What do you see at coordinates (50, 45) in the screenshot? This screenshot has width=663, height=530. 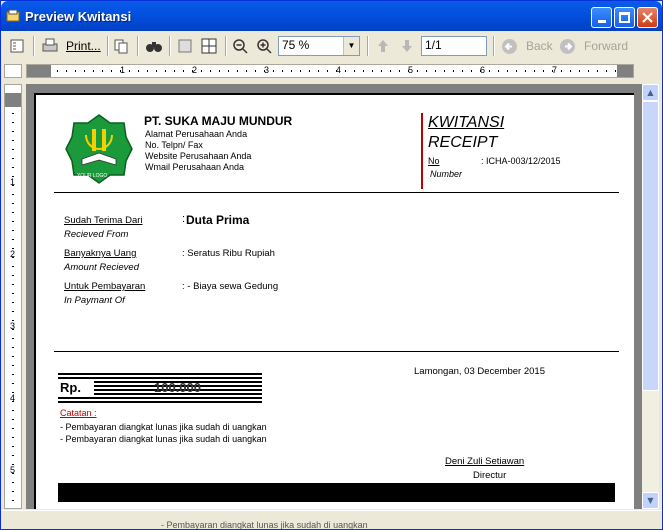 I see `printer-icon` at bounding box center [50, 45].